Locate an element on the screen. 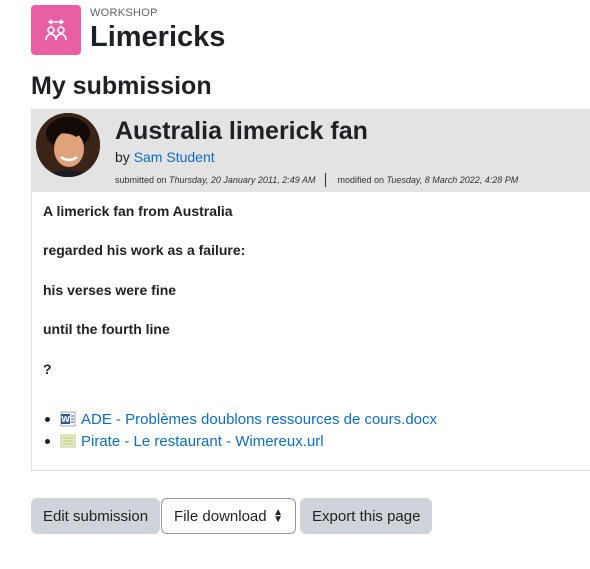 This screenshot has width=590, height=569. limerick-line: his verses were fine is located at coordinates (110, 290).